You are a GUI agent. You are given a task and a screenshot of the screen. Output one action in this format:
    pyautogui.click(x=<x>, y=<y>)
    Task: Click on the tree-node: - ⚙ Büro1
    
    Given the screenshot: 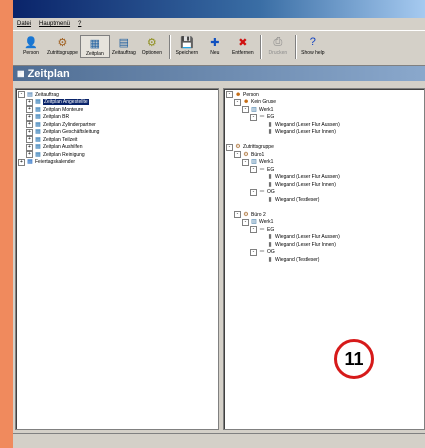 What is the action you would take?
    pyautogui.click(x=325, y=155)
    